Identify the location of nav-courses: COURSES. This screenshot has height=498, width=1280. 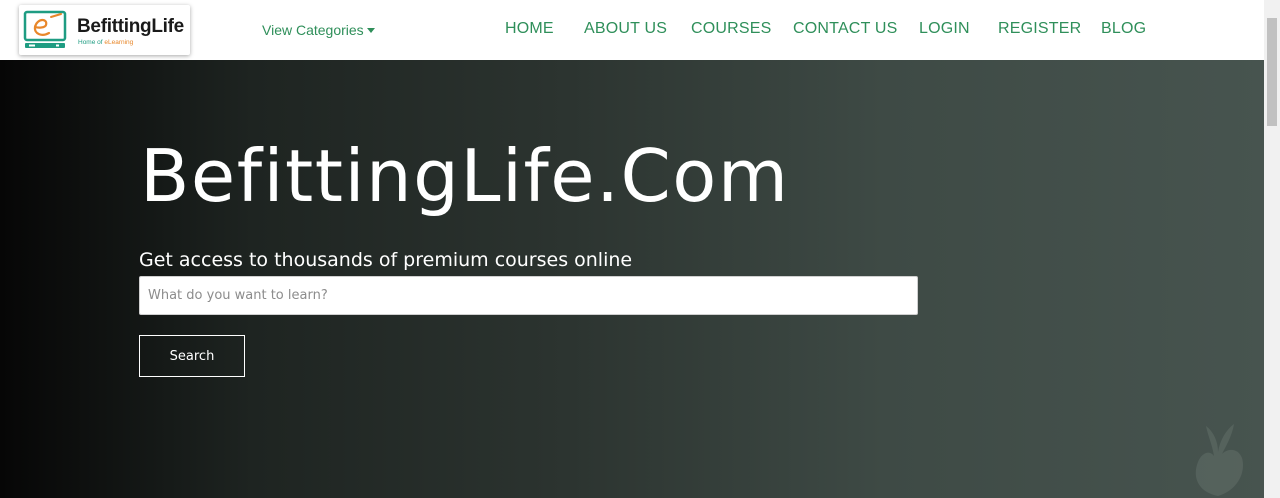
(731, 29).